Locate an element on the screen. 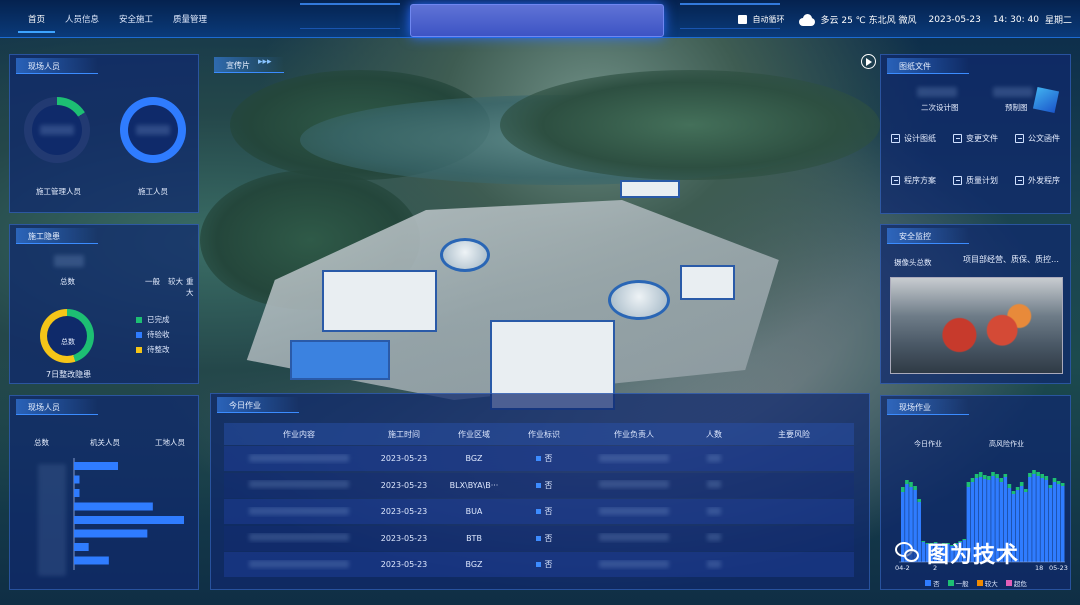  legend-normal: 一般 is located at coordinates (958, 583).